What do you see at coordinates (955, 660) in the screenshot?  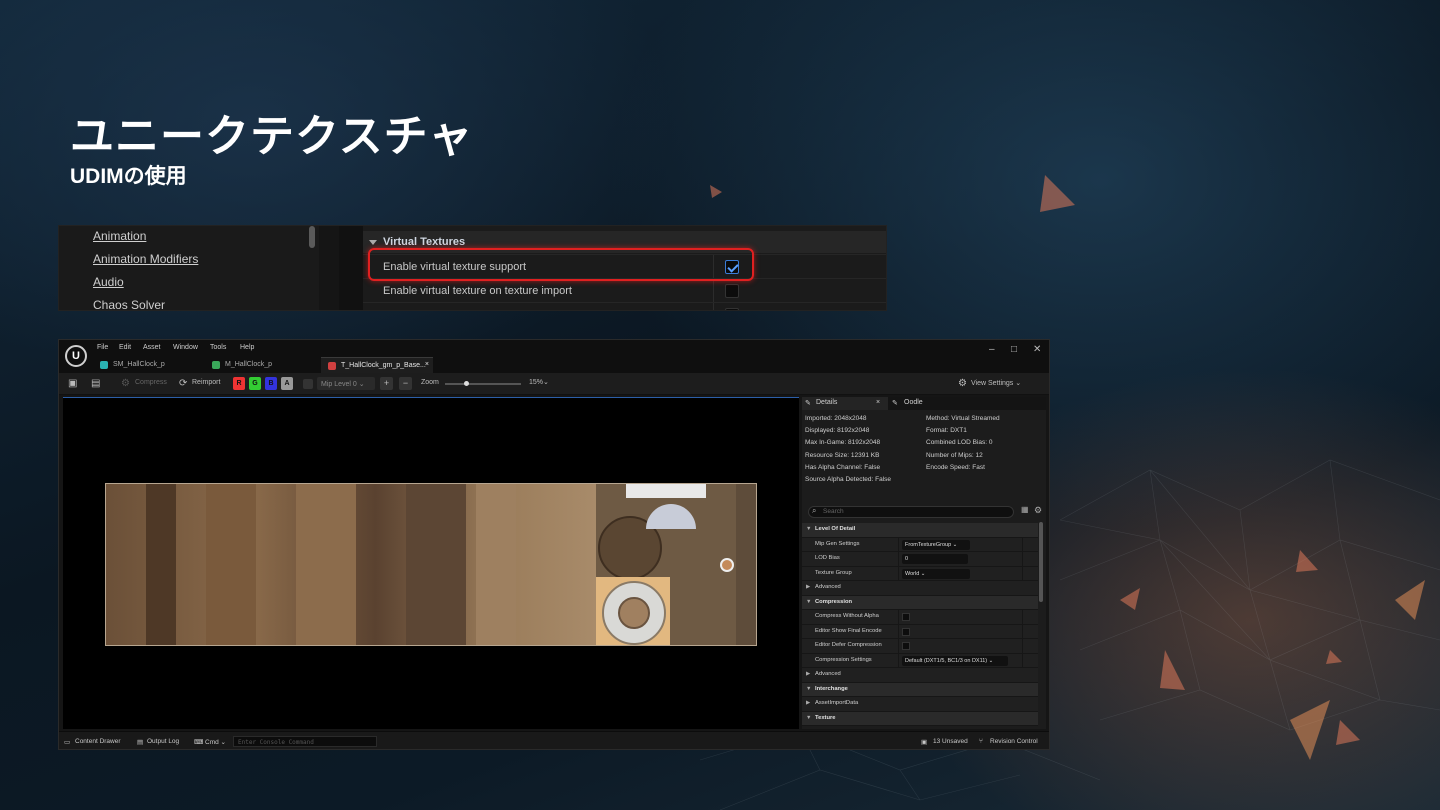 I see `property-dropdown: Default (DXT1/5, BC1/3 on DX11) ⌄` at bounding box center [955, 660].